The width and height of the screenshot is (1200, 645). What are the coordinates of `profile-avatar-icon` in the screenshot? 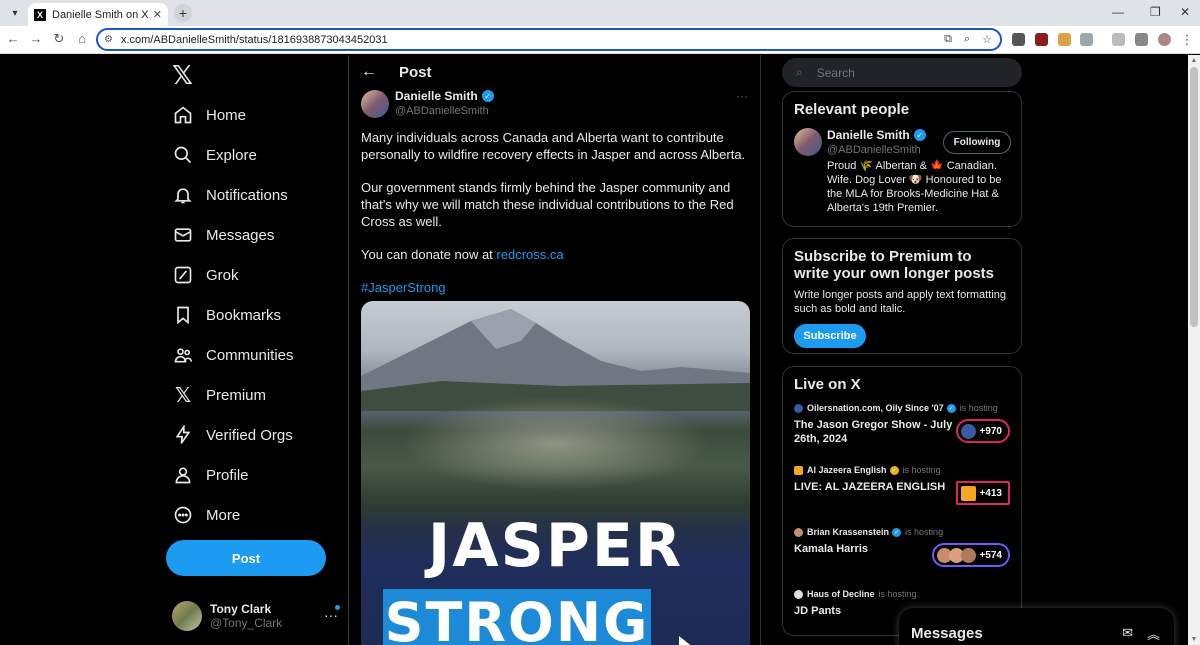 It's located at (1164, 39).